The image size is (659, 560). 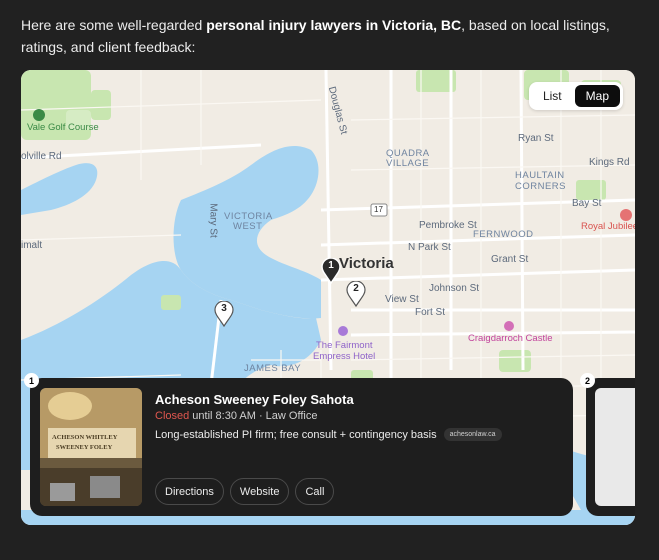 What do you see at coordinates (253, 416) in the screenshot?
I see `place-hours: until 8:30 AM · Law Office` at bounding box center [253, 416].